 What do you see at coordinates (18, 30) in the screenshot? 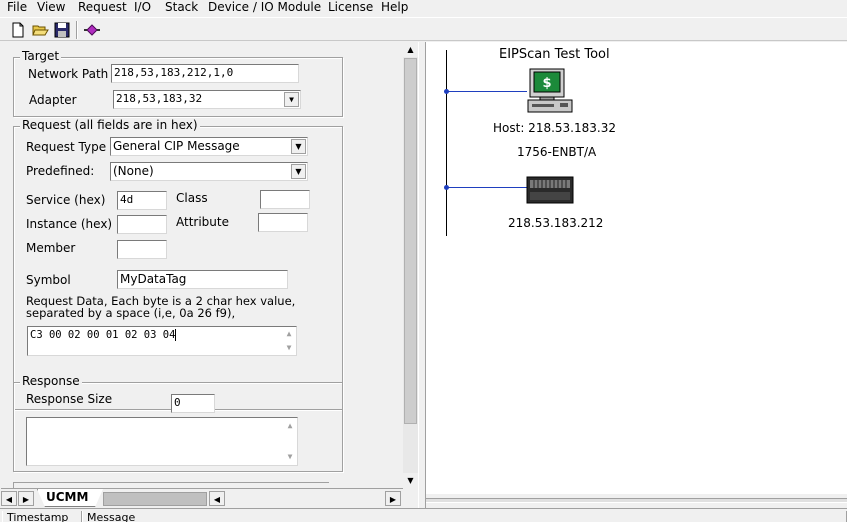
I see `new-file-icon` at bounding box center [18, 30].